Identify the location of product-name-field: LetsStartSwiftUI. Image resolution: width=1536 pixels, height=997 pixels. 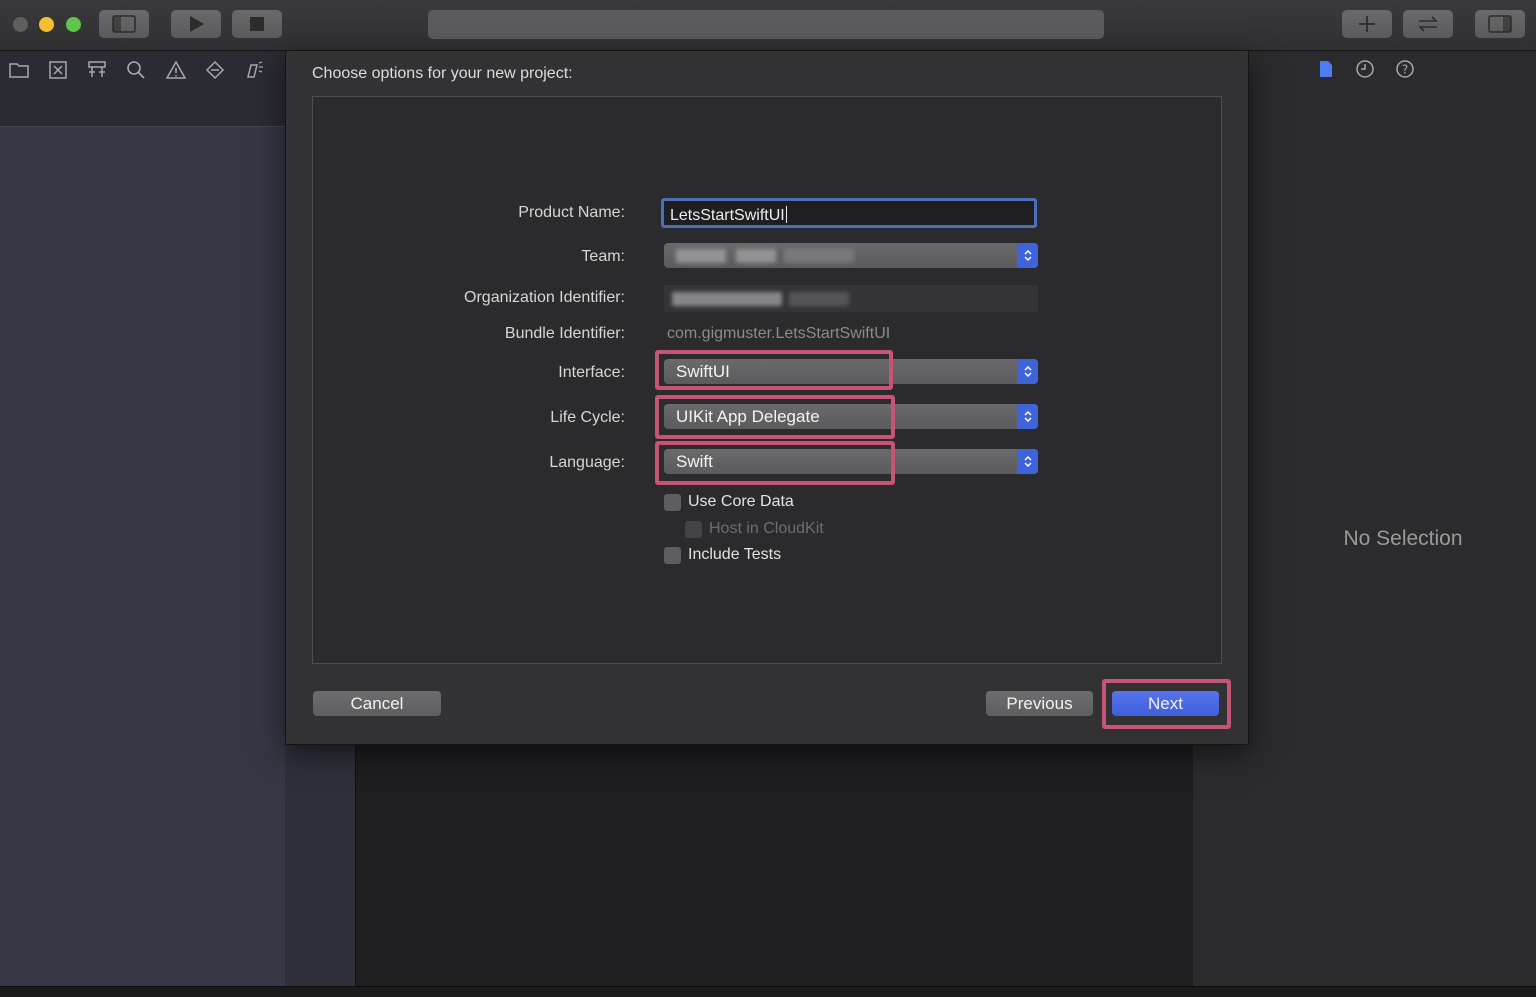
(849, 213).